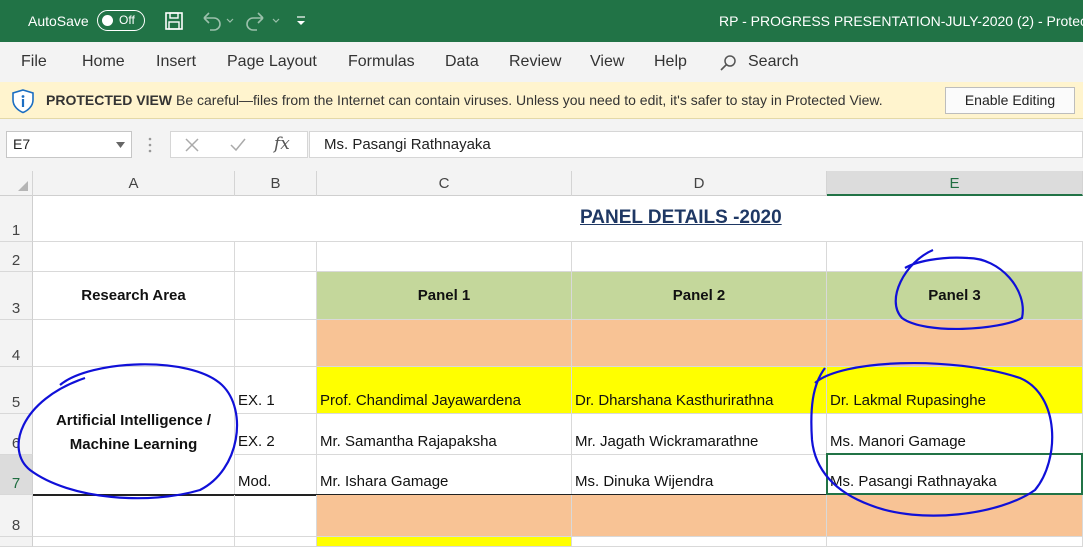 This screenshot has width=1083, height=547. I want to click on tab-home: Home, so click(103, 62).